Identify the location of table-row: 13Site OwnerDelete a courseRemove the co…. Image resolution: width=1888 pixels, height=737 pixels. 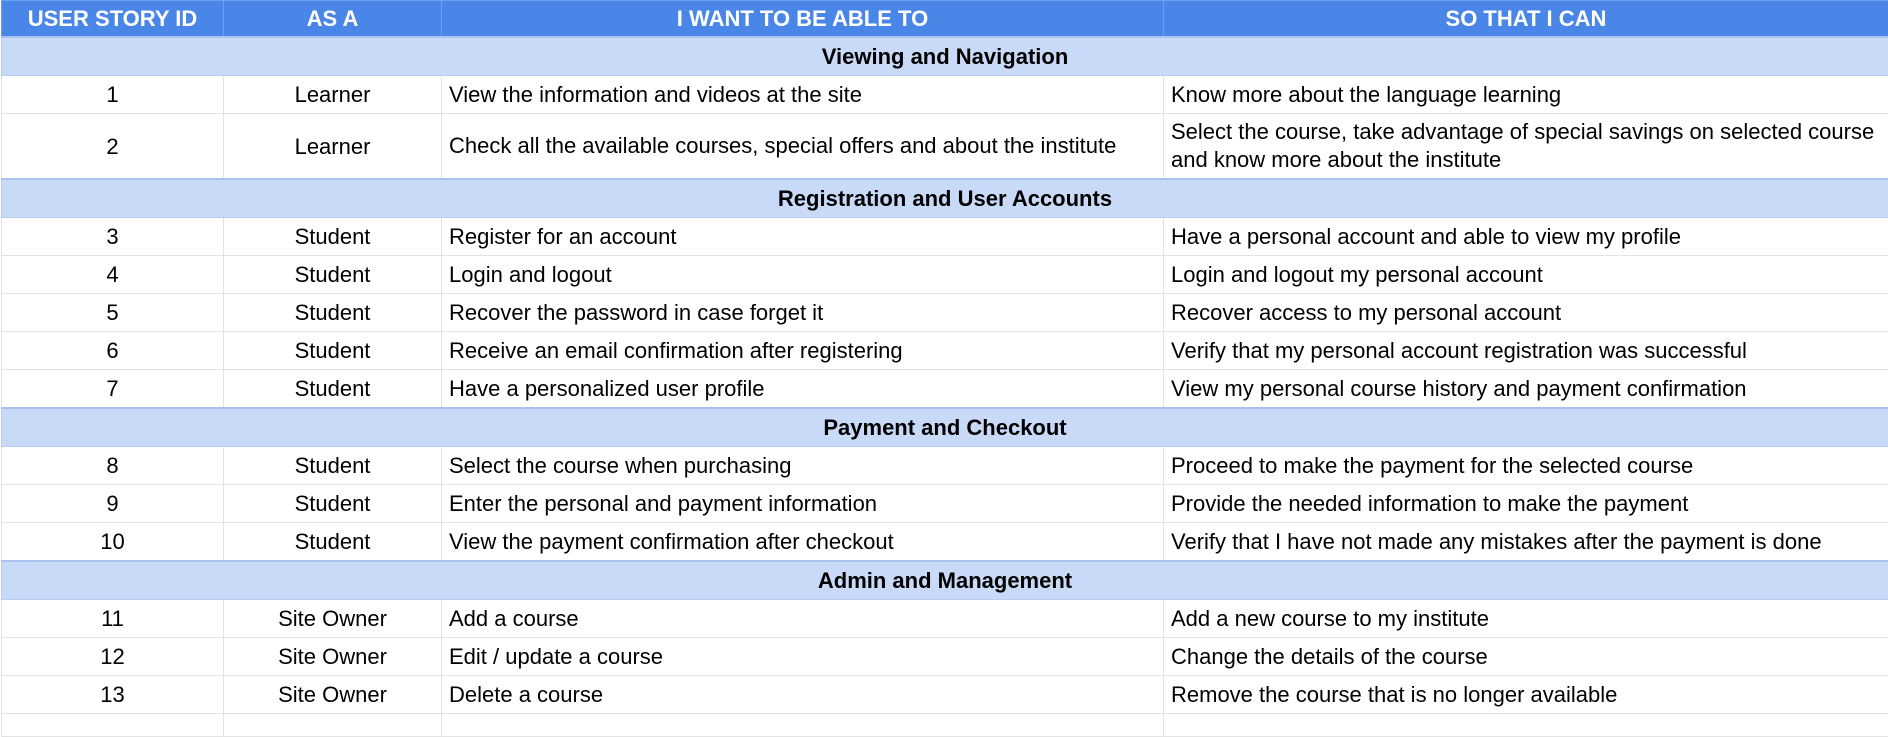
(945, 695).